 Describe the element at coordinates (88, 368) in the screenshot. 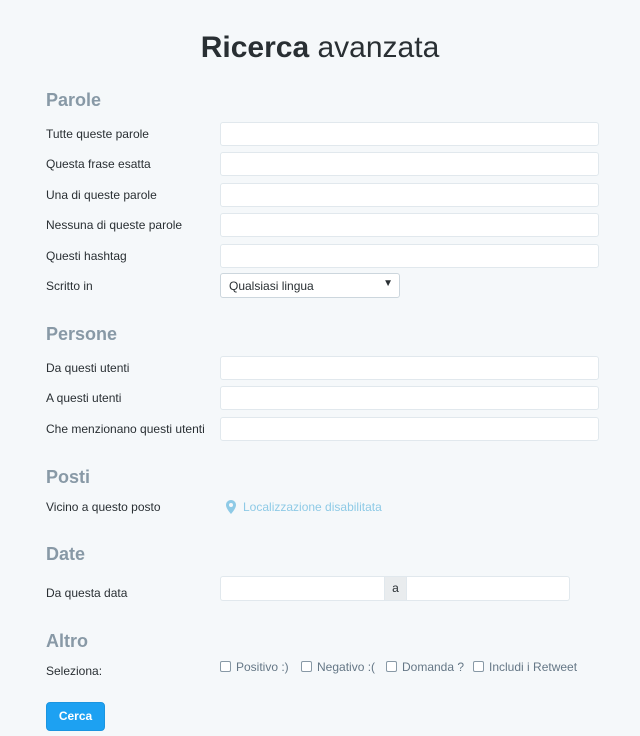

I see `label-from-users: Da questi utenti` at that location.